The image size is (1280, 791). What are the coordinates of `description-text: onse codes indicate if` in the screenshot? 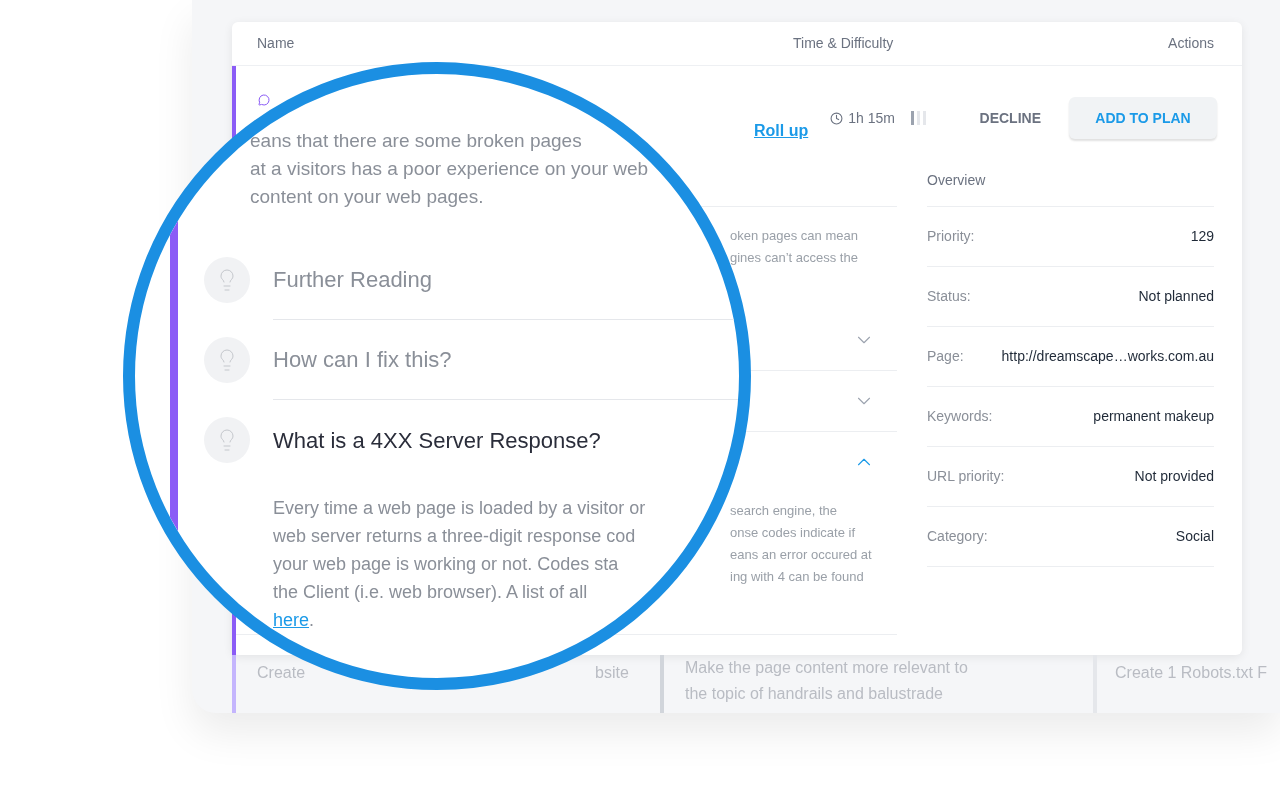 It's located at (793, 533).